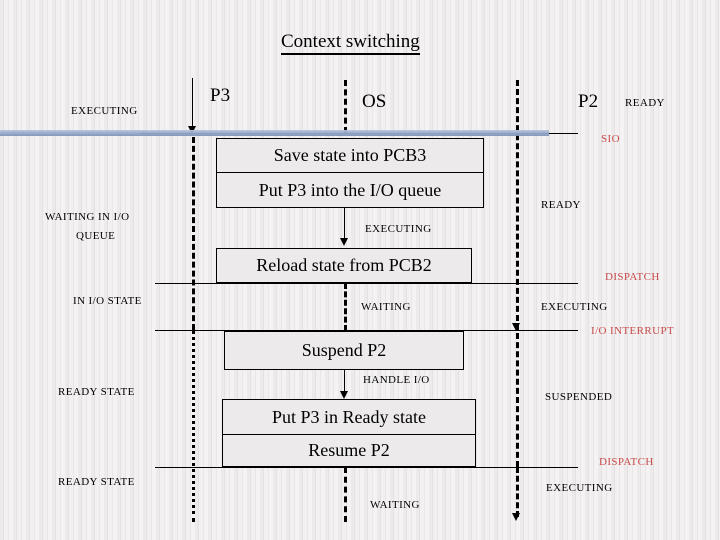 This screenshot has height=540, width=720. I want to click on right-state-io-interrupt: I/O INTERRUPT, so click(633, 331).